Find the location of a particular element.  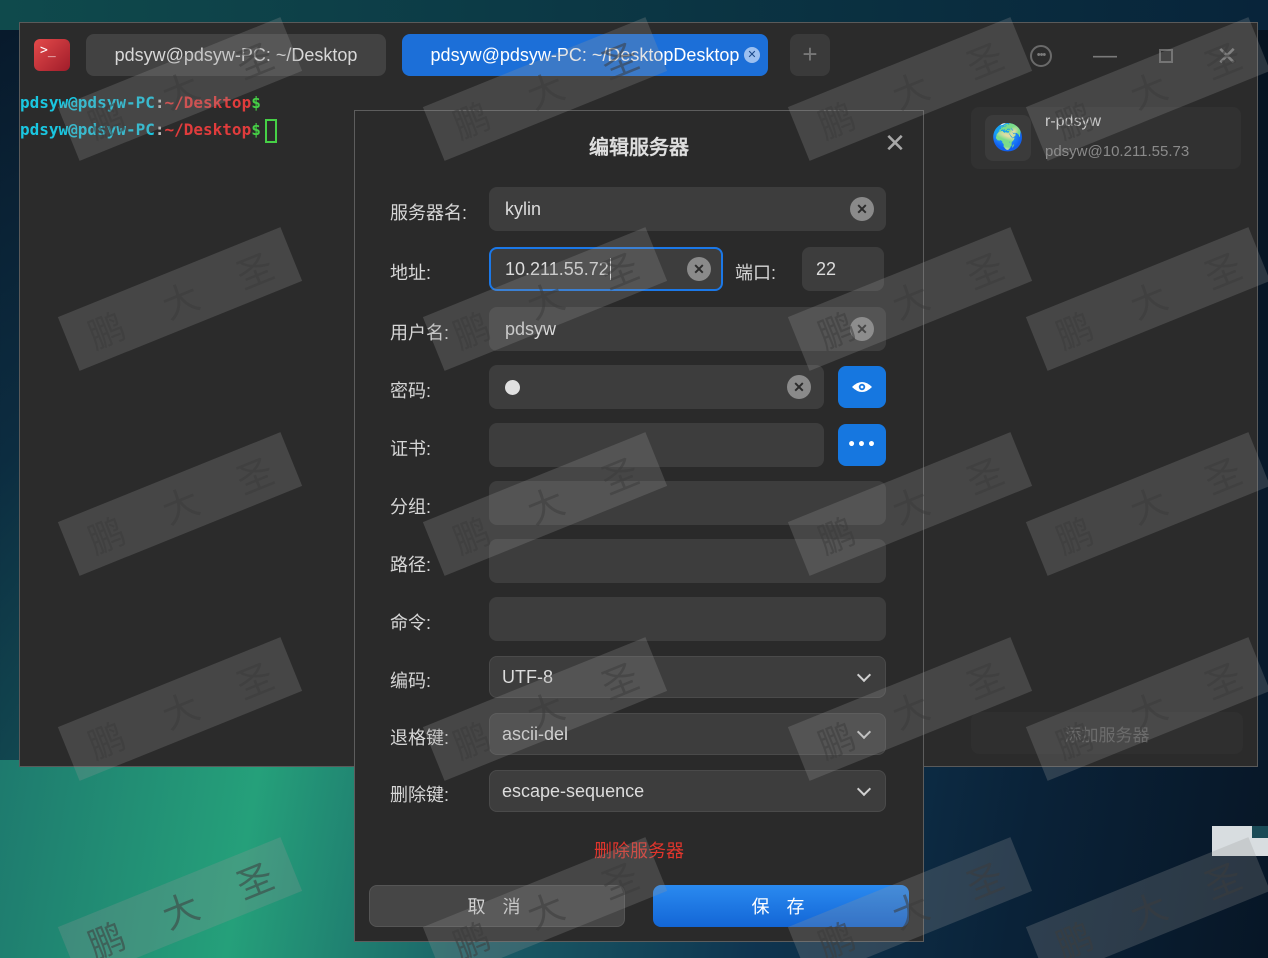

tab-desktop: pdsyw@pdsyw-PC: ~/Desktop is located at coordinates (236, 55).